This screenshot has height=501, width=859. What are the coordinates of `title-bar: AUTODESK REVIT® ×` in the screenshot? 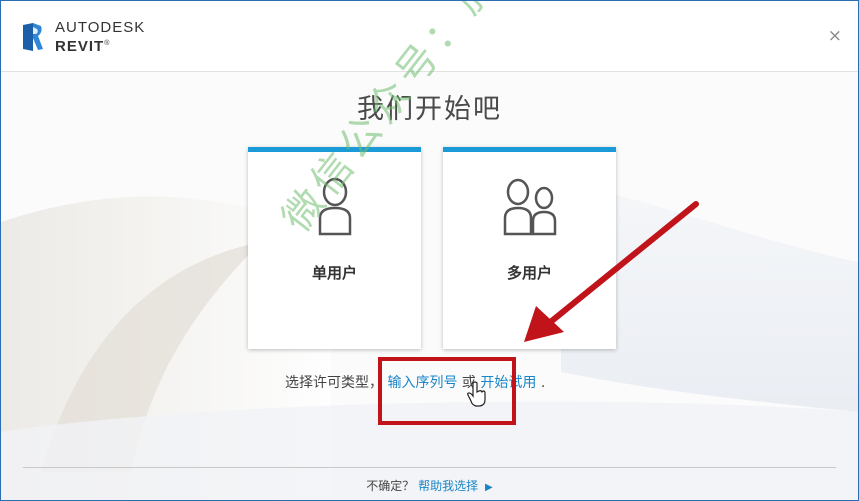 It's located at (429, 36).